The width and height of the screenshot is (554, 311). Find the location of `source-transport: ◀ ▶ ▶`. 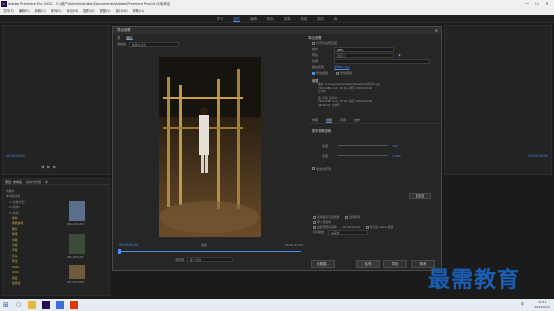

source-transport: ◀ ▶ ▶ is located at coordinates (56, 166).